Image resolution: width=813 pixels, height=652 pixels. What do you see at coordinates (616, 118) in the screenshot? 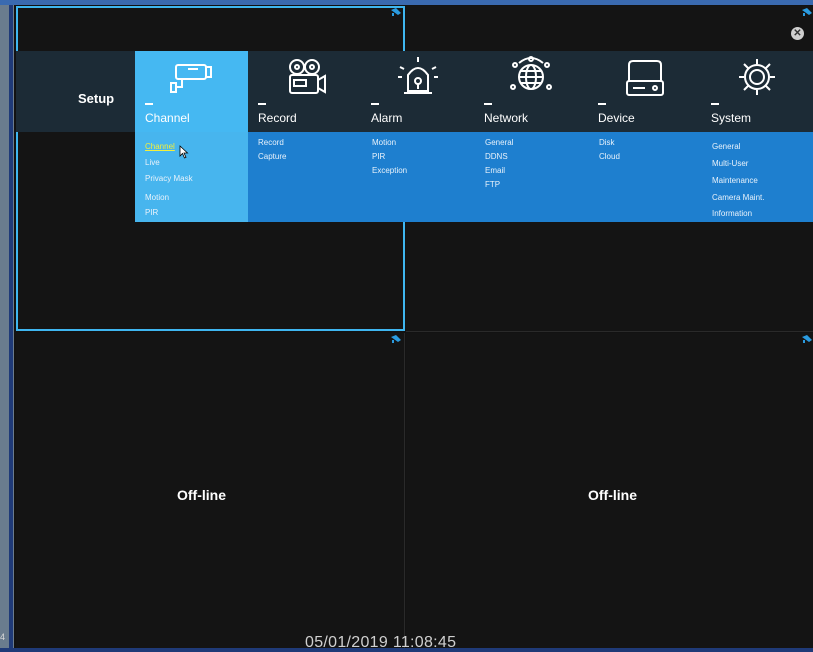
I see `tab-label: Device` at bounding box center [616, 118].